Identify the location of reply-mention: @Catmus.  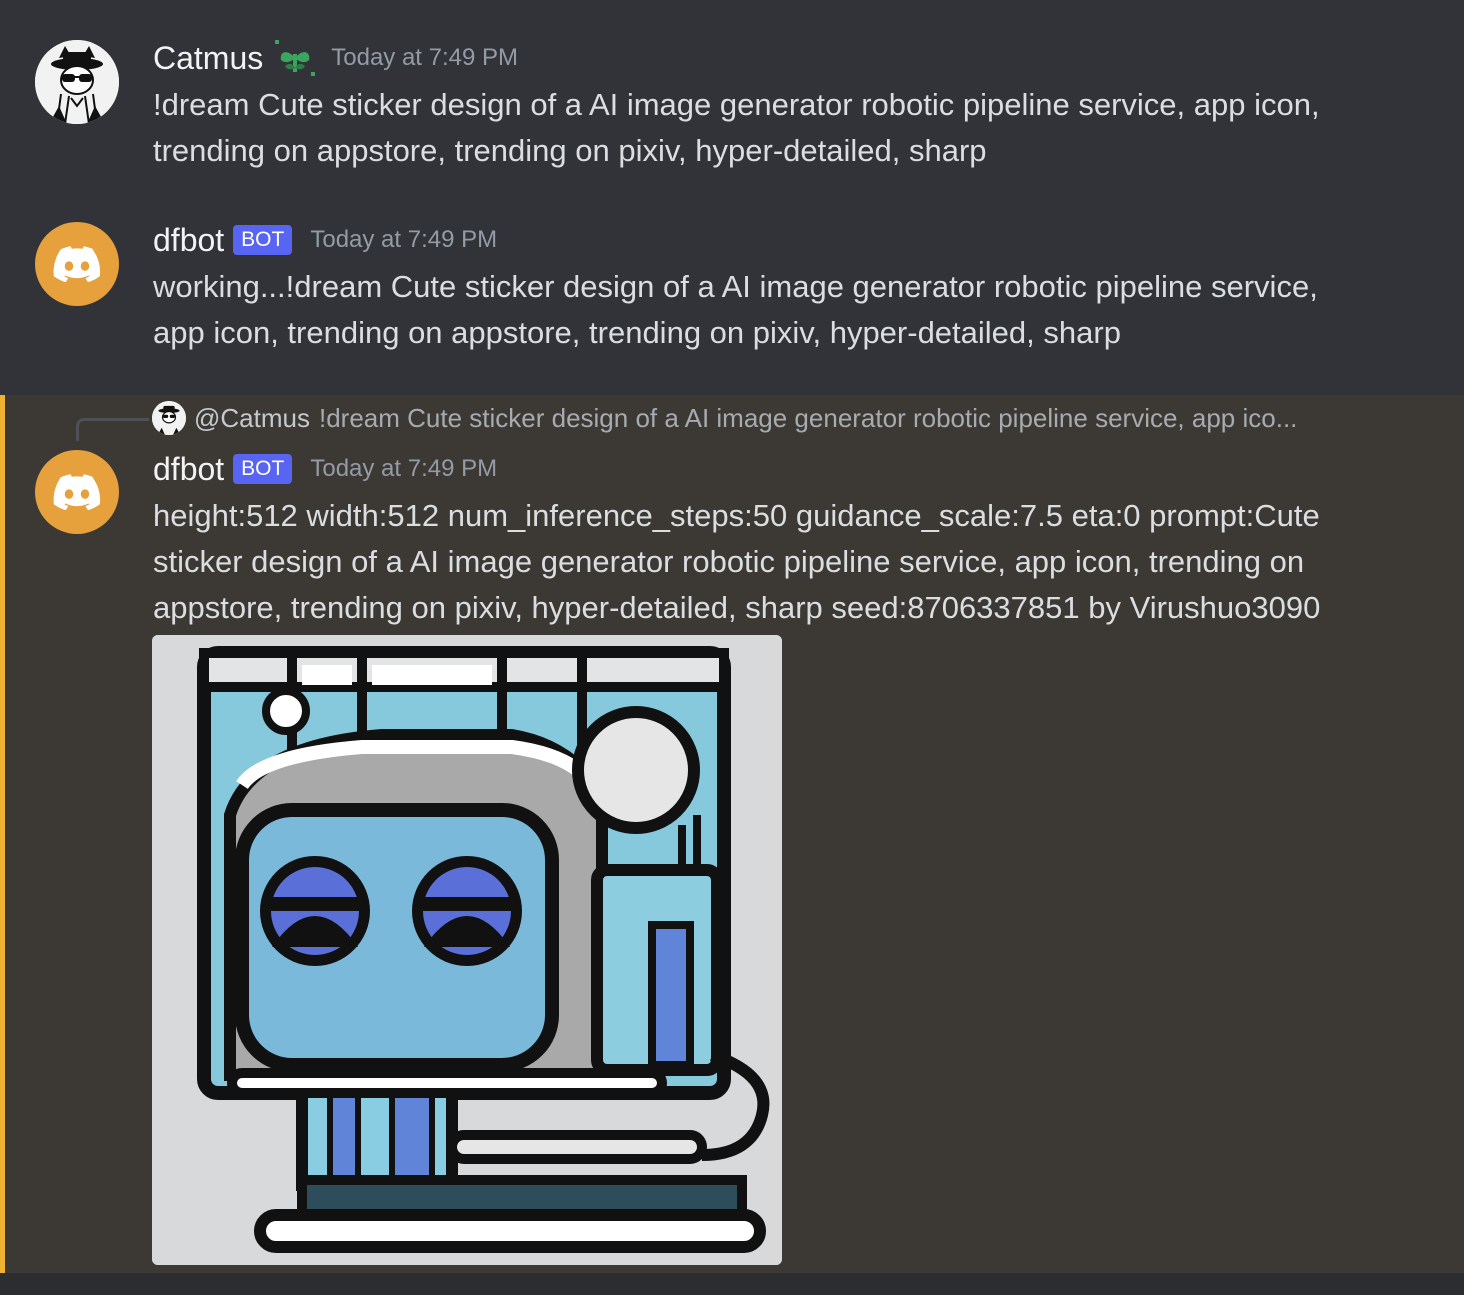
(252, 418).